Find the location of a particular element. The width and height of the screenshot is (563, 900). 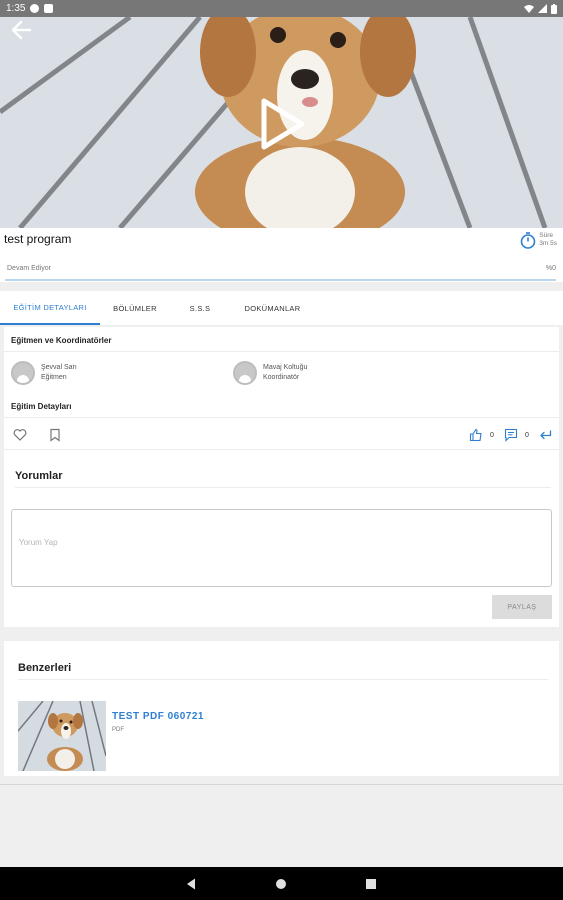

status-time: 1:35 is located at coordinates (16, 8).